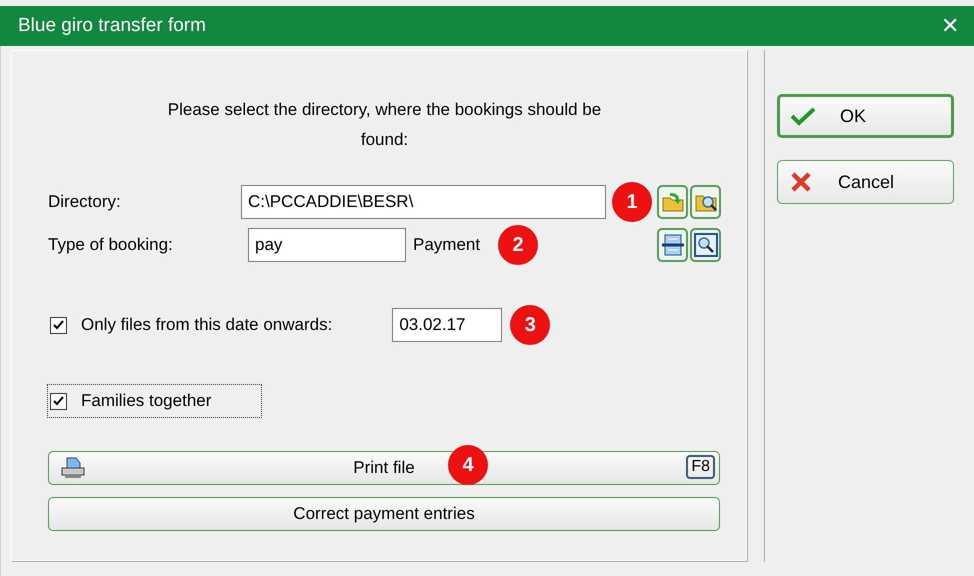 The image size is (974, 576). I want to click on directory-field: C:\PCCADDIE\BESR\, so click(423, 202).